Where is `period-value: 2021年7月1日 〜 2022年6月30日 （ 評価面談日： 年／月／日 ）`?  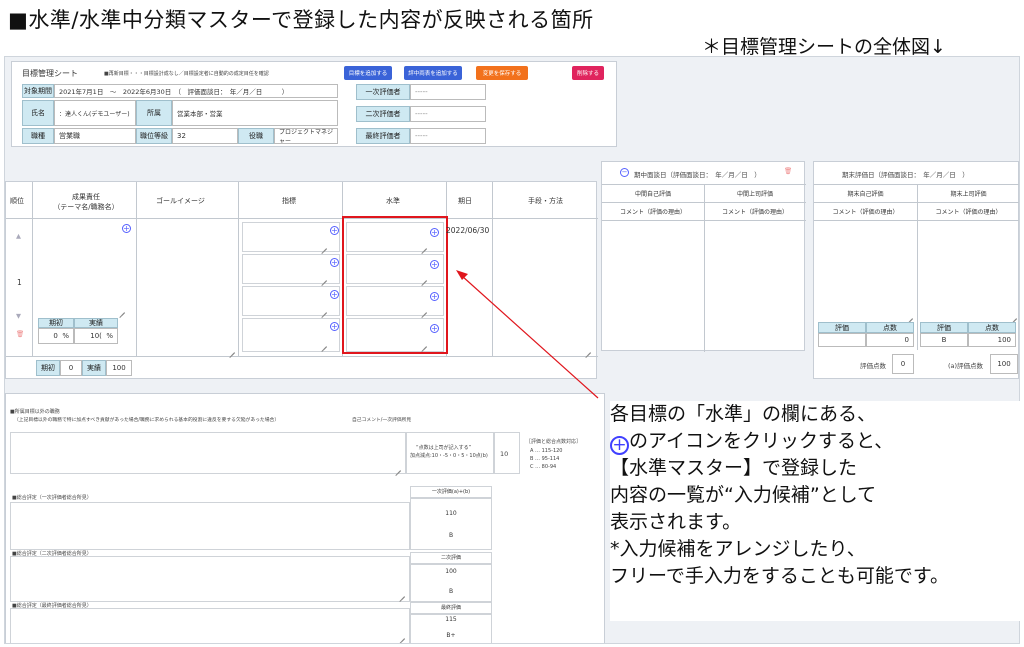
period-value: 2021年7月1日 〜 2022年6月30日 （ 評価面談日： 年／月／日 ） is located at coordinates (196, 91).